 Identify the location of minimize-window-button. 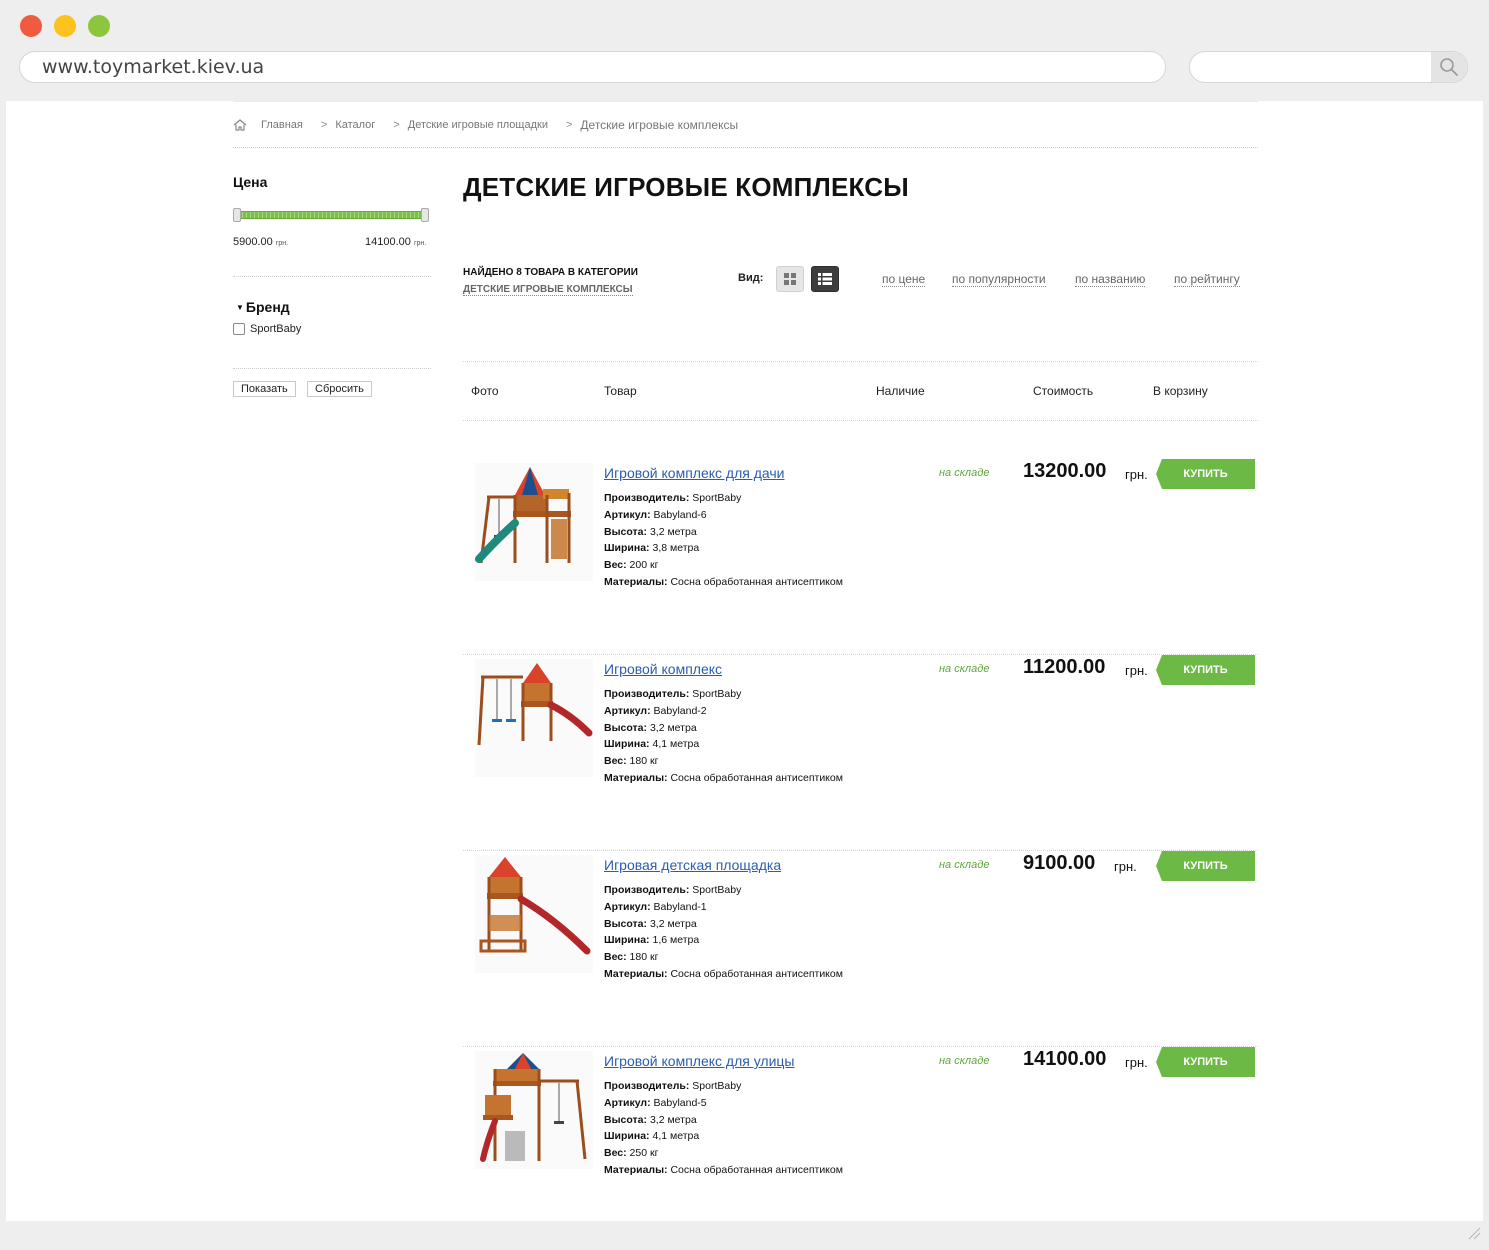
(65, 26).